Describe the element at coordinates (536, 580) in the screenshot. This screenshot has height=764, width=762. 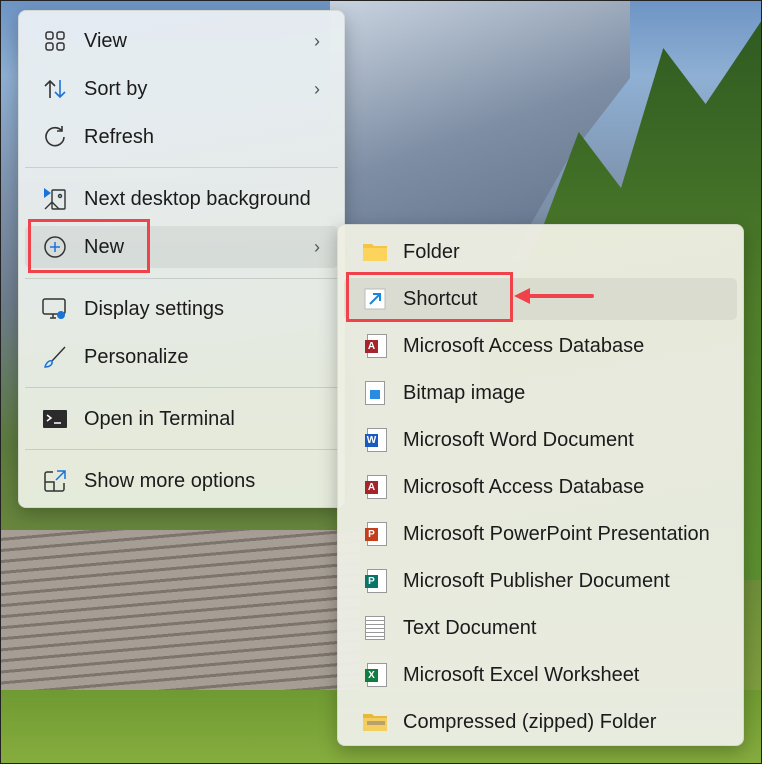
I see `submenu-item-label: Microsoft Publisher Document` at that location.